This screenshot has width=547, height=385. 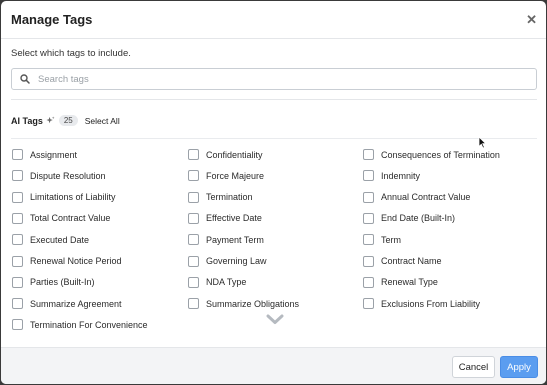 What do you see at coordinates (60, 239) in the screenshot?
I see `tag-label: Executed Date` at bounding box center [60, 239].